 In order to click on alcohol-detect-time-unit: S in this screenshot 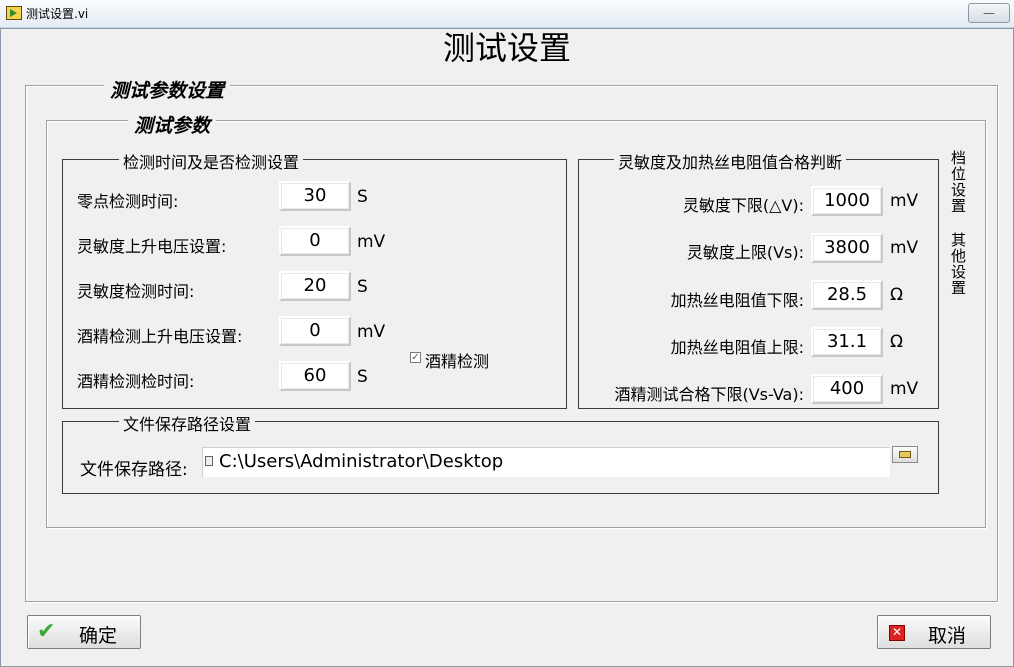, I will do `click(362, 377)`.